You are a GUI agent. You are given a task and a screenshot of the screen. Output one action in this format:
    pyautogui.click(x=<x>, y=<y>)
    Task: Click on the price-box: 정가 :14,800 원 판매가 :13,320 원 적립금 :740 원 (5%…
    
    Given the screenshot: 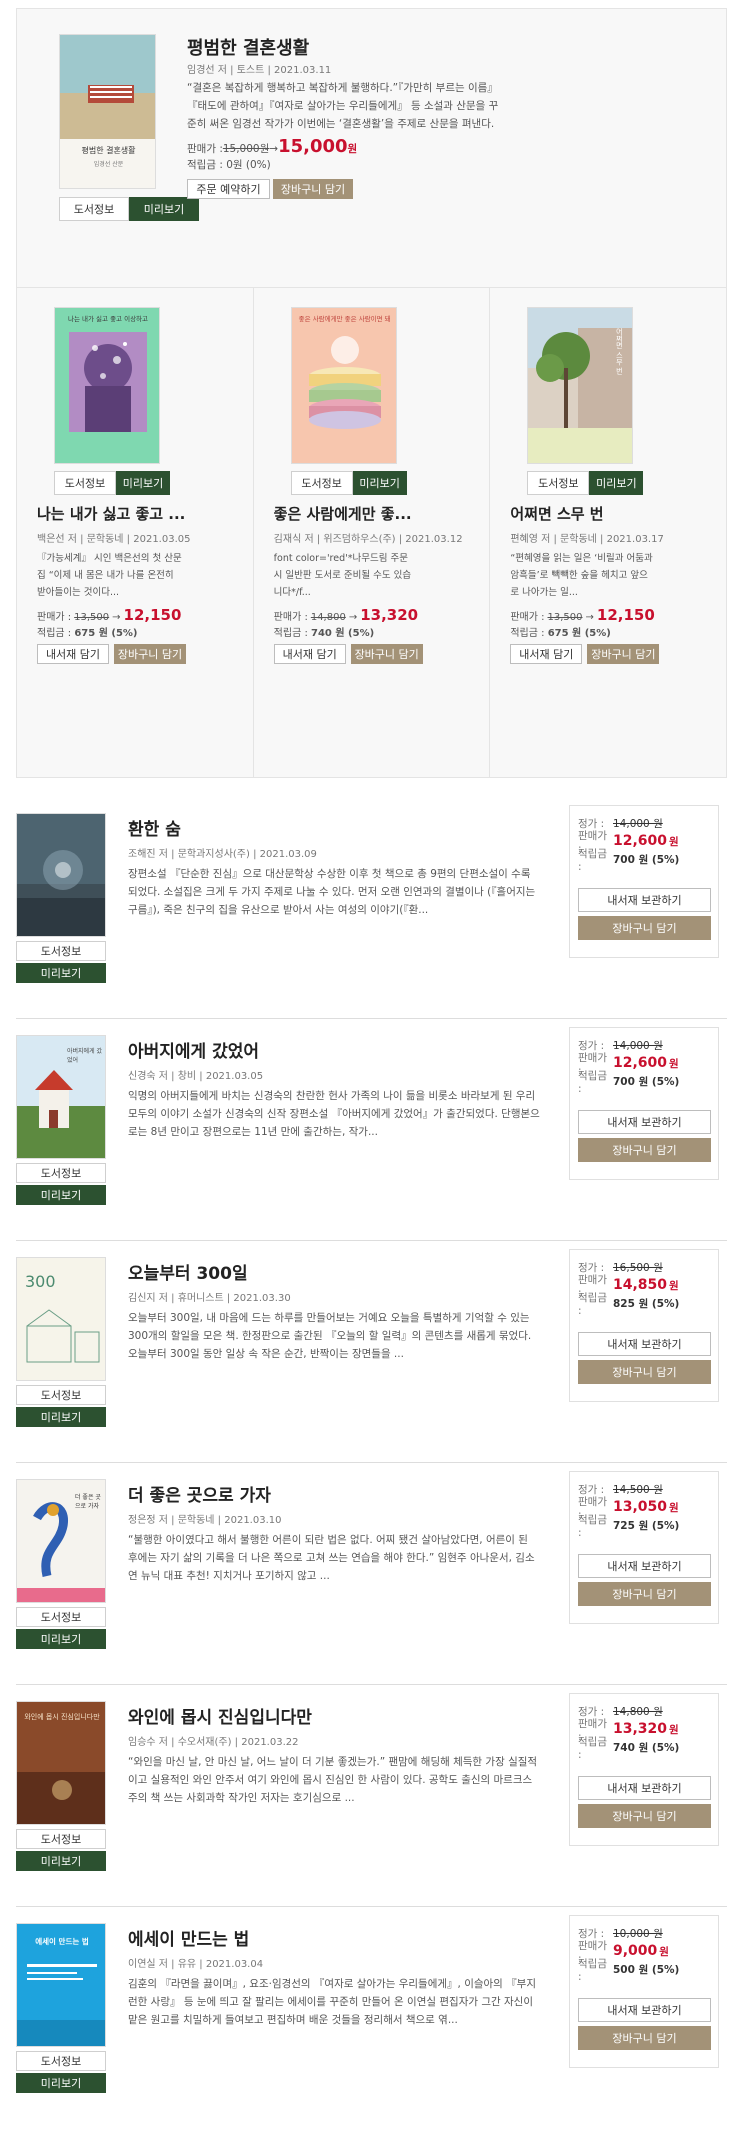 What is the action you would take?
    pyautogui.click(x=644, y=1769)
    